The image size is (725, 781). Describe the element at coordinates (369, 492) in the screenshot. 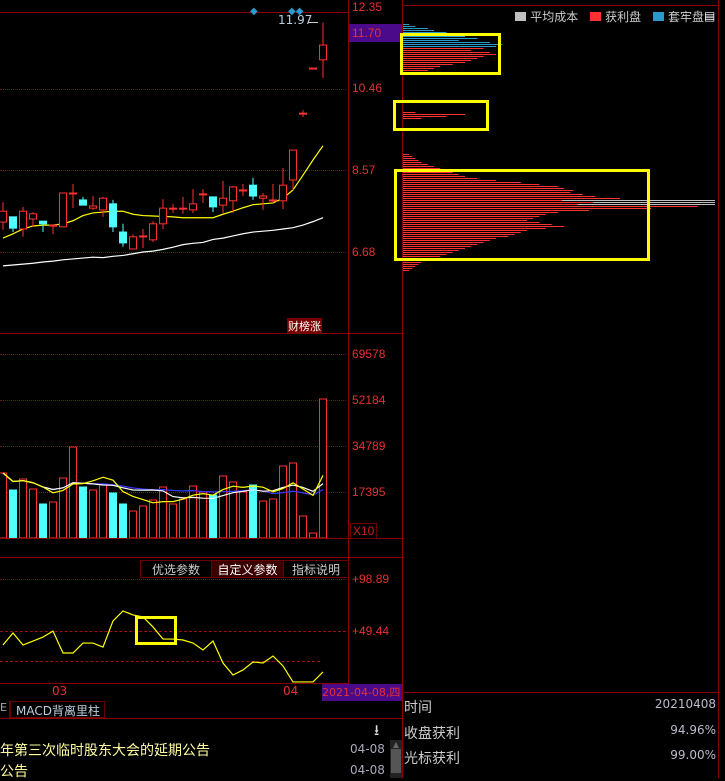

I see `volume-tick: 17395` at that location.